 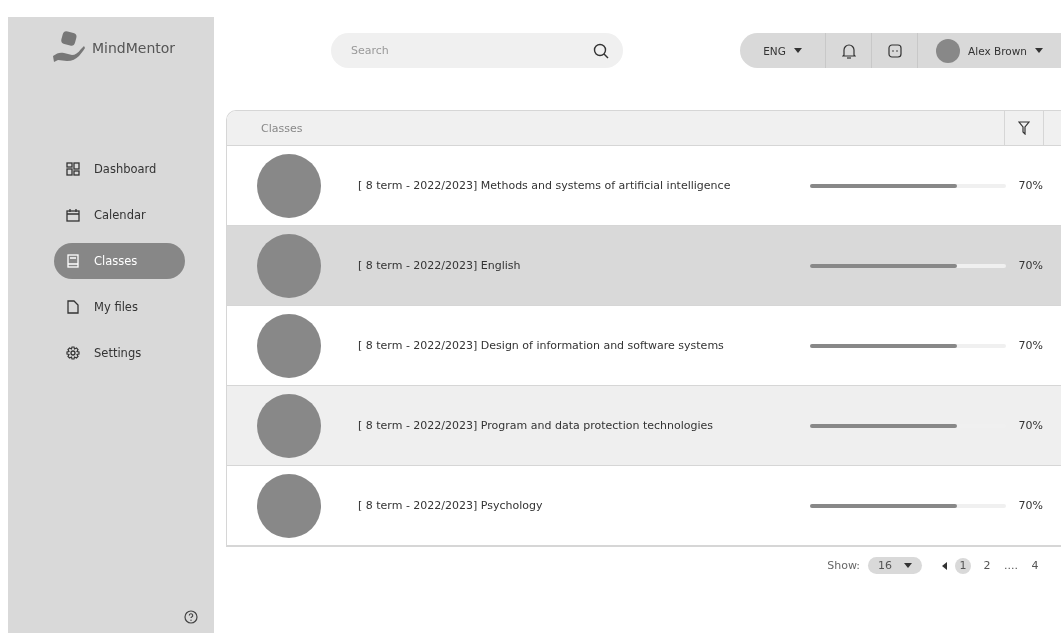 What do you see at coordinates (70, 48) in the screenshot?
I see `logo-icon` at bounding box center [70, 48].